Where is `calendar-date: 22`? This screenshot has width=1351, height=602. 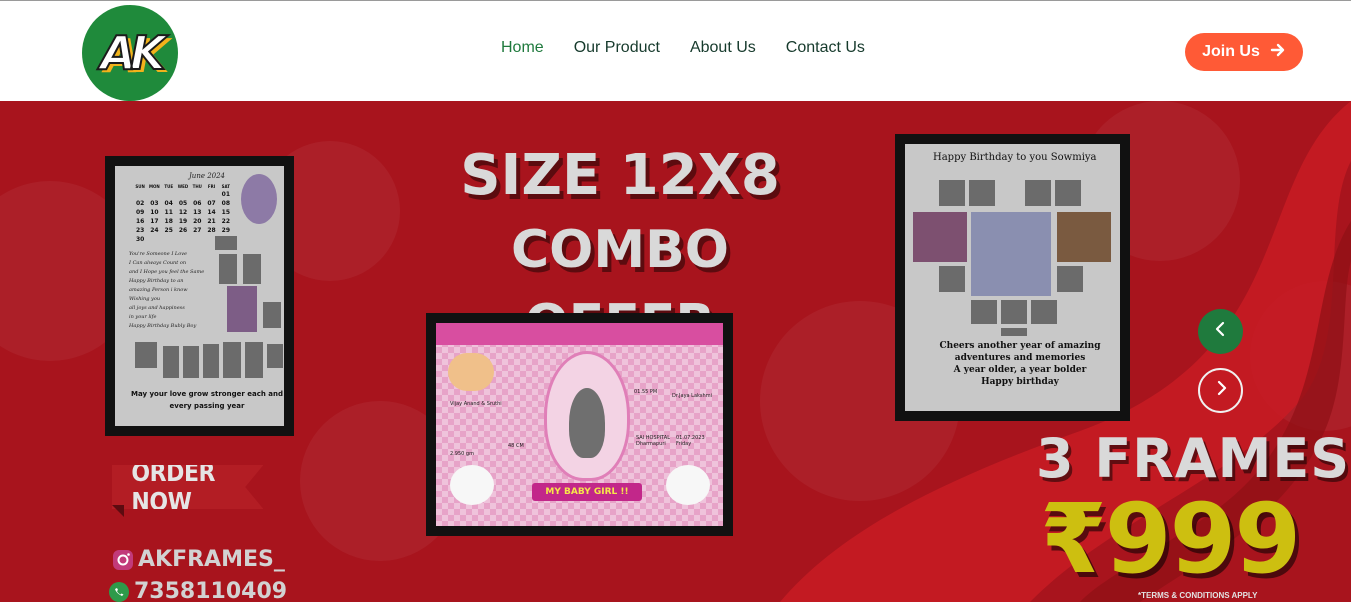
calendar-date: 22 is located at coordinates (226, 221).